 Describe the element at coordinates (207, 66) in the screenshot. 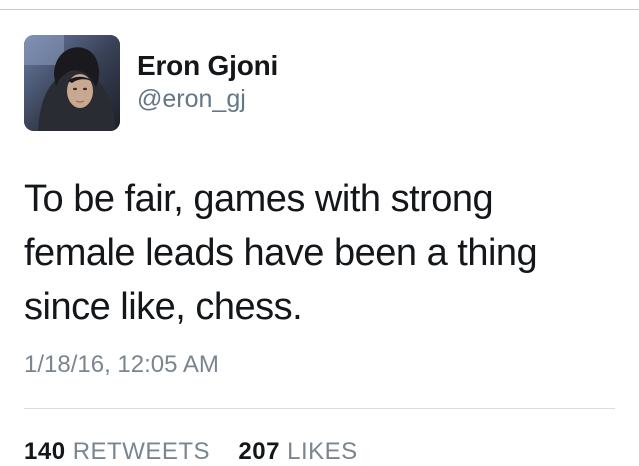

I see `author-display-name: Eron Gjoni` at that location.